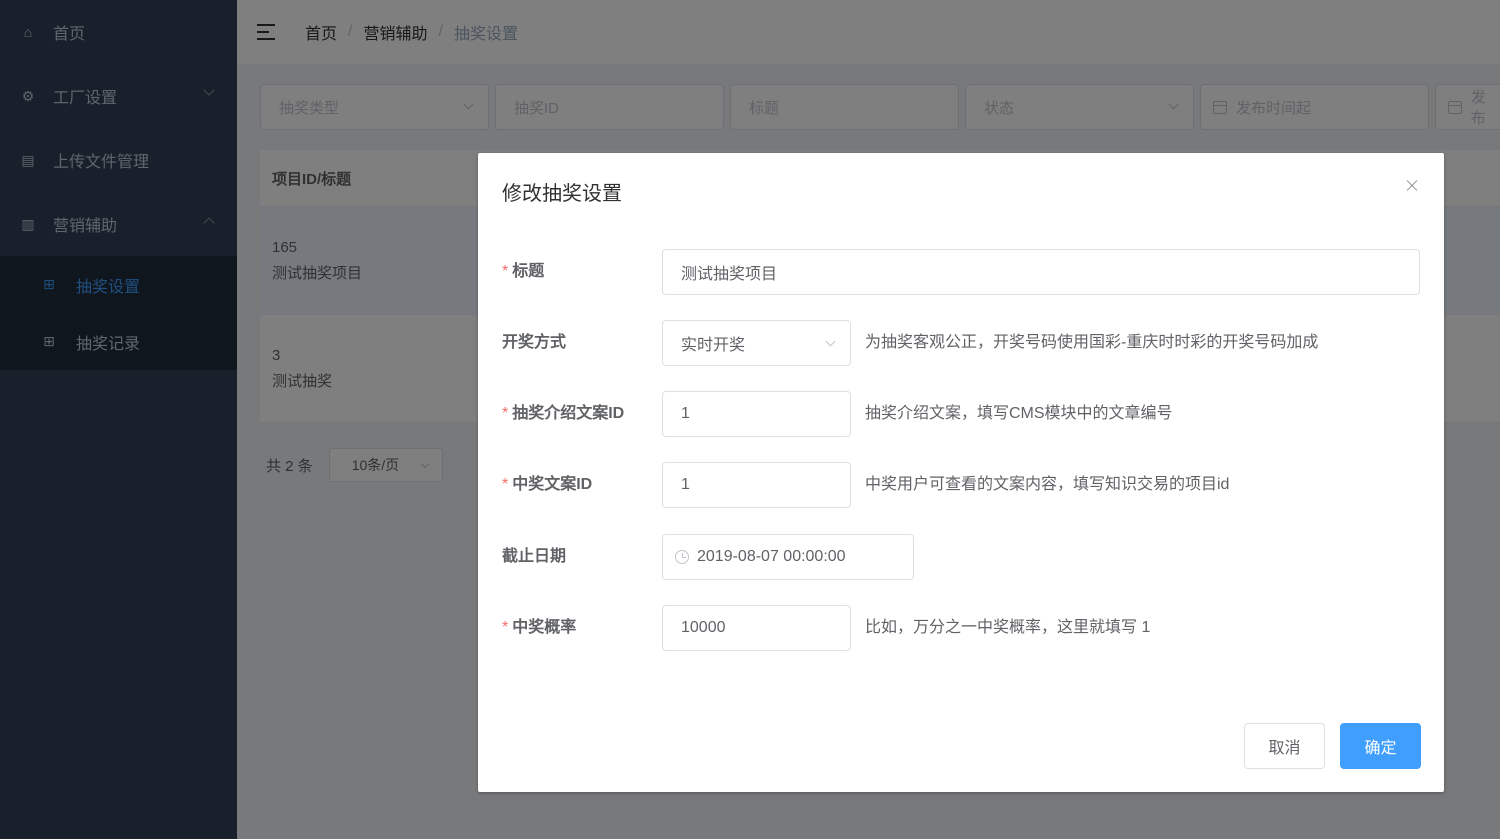 This screenshot has width=1500, height=839. I want to click on intro-doc-id-value: 1, so click(685, 413).